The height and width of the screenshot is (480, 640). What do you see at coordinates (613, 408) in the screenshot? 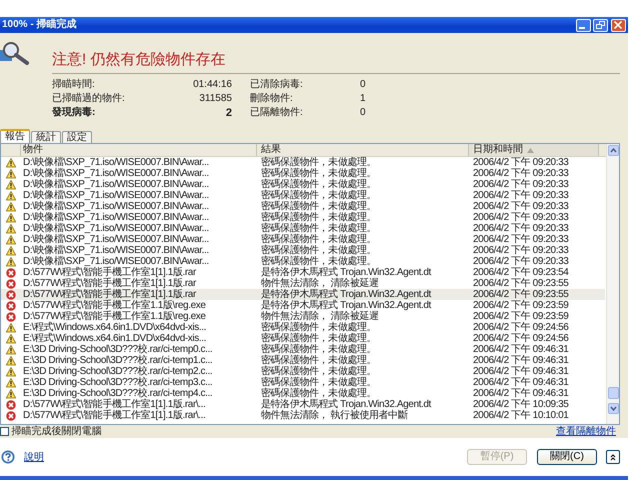
I see `scroll-down-icon` at bounding box center [613, 408].